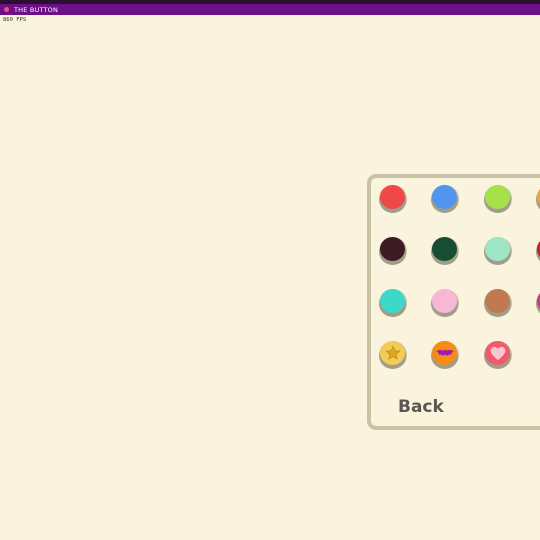  I want to click on star-icon, so click(392, 353).